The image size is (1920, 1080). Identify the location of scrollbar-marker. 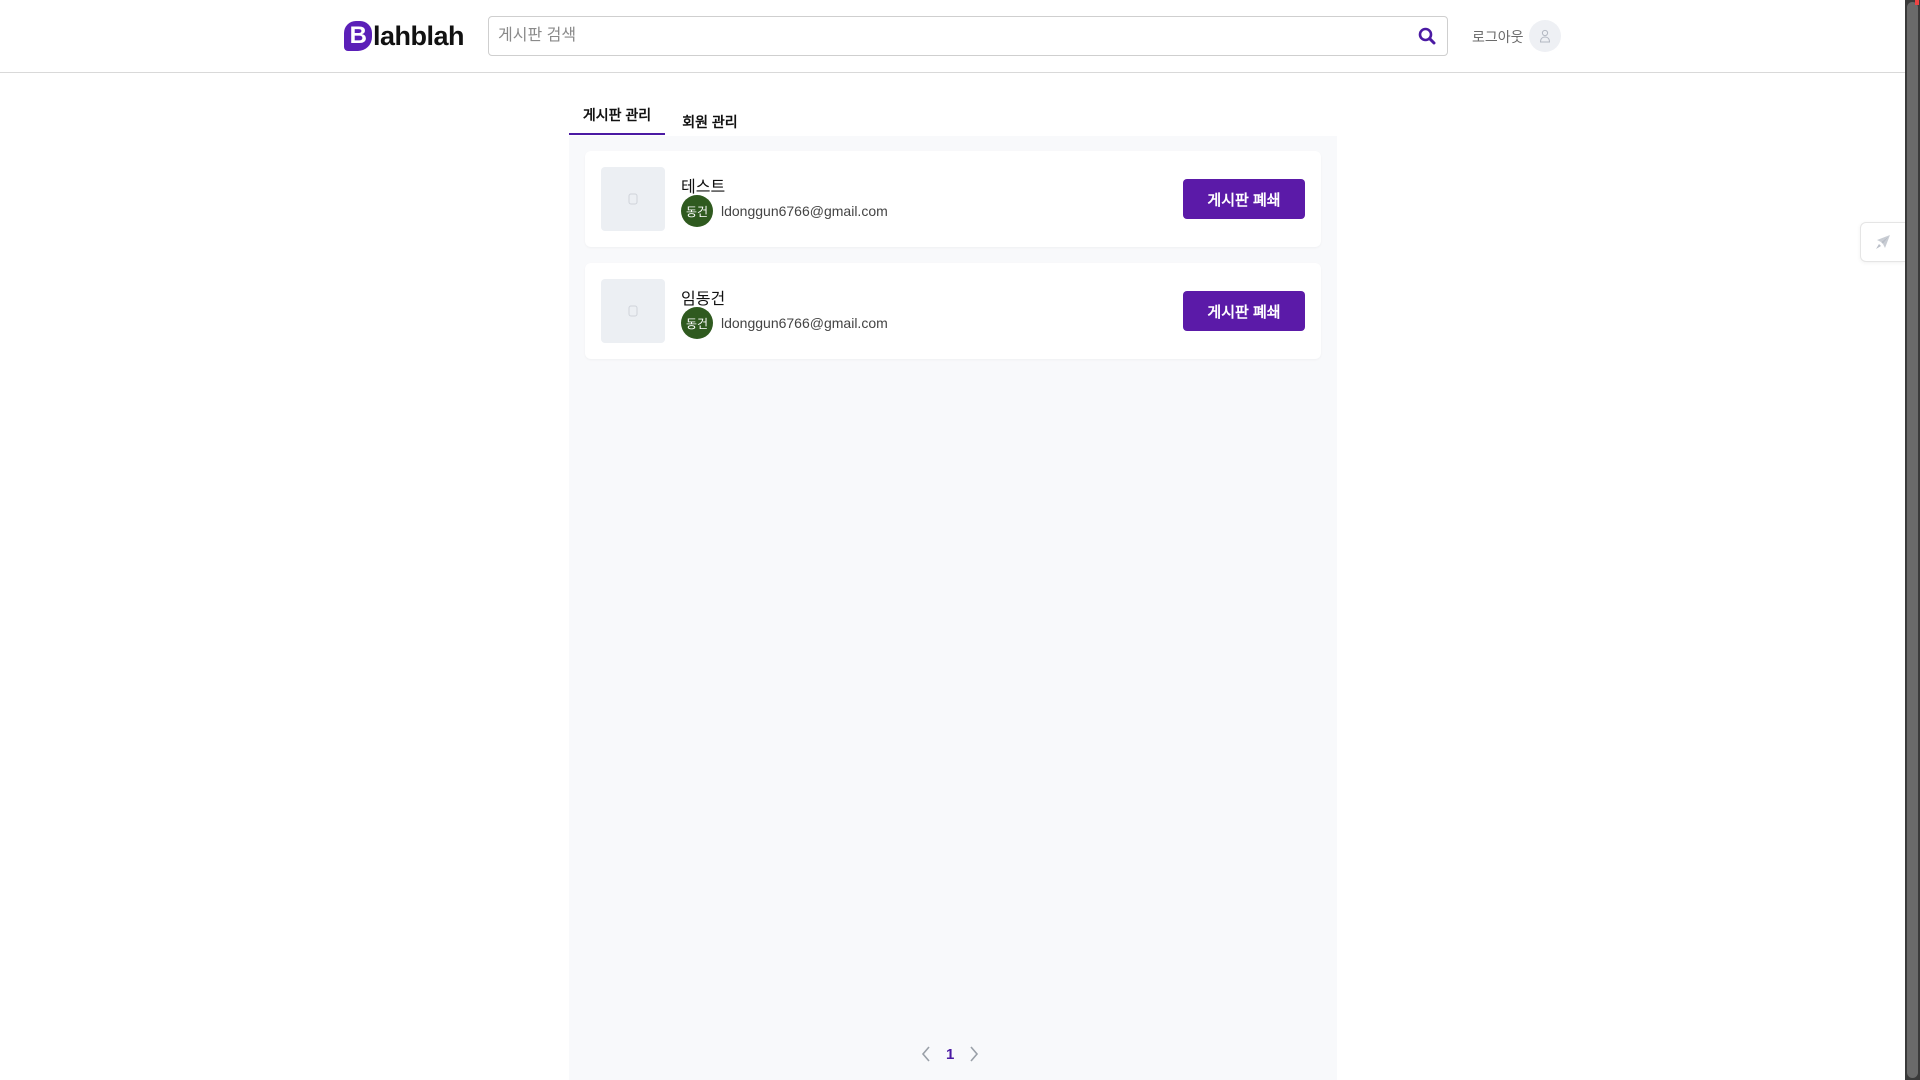
(1917, 2).